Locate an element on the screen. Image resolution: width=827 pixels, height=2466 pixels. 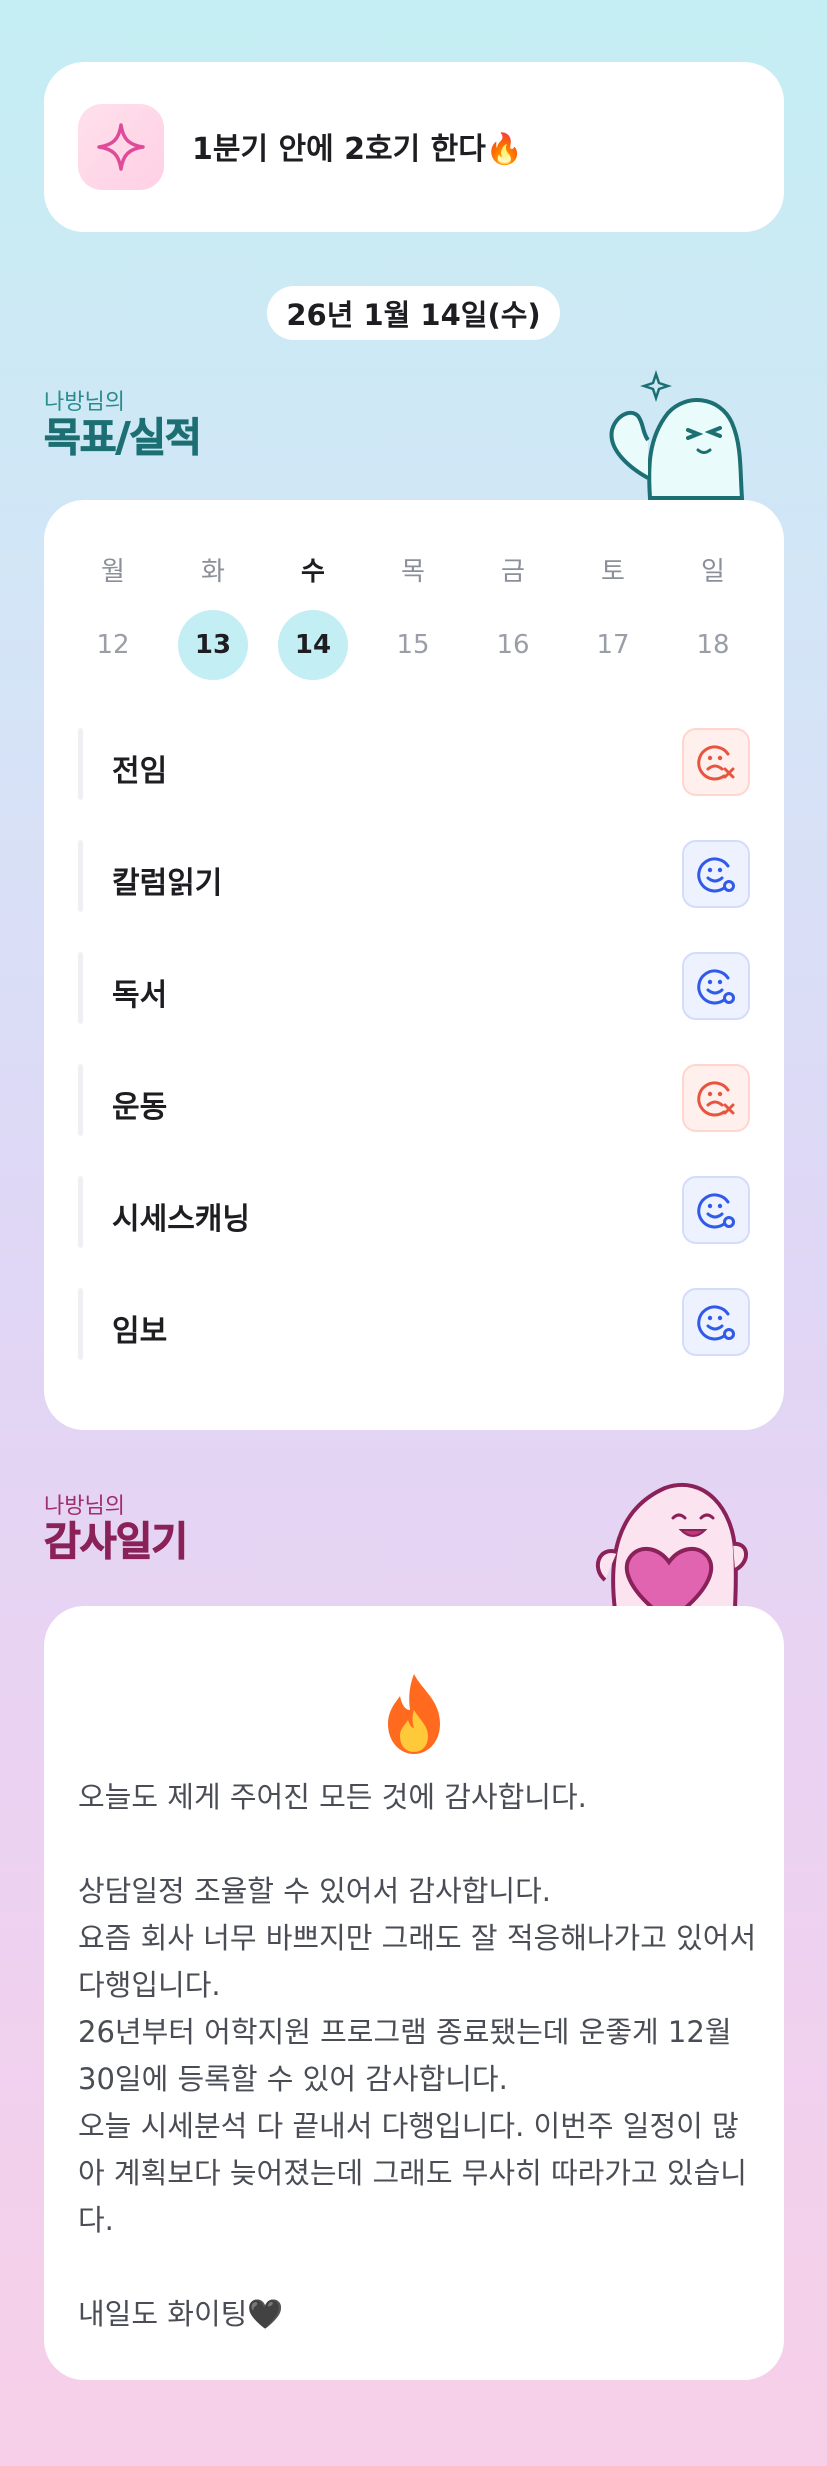
day-number: 15 is located at coordinates (413, 645).